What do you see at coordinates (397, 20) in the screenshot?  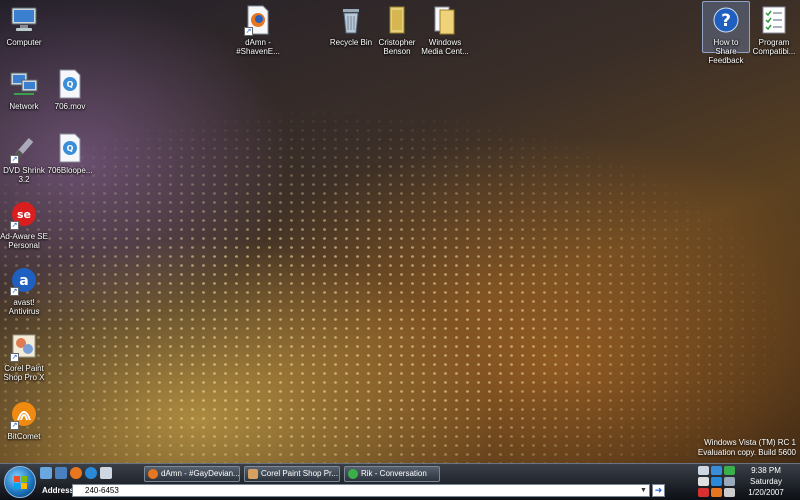 I see `user-folder-icon` at bounding box center [397, 20].